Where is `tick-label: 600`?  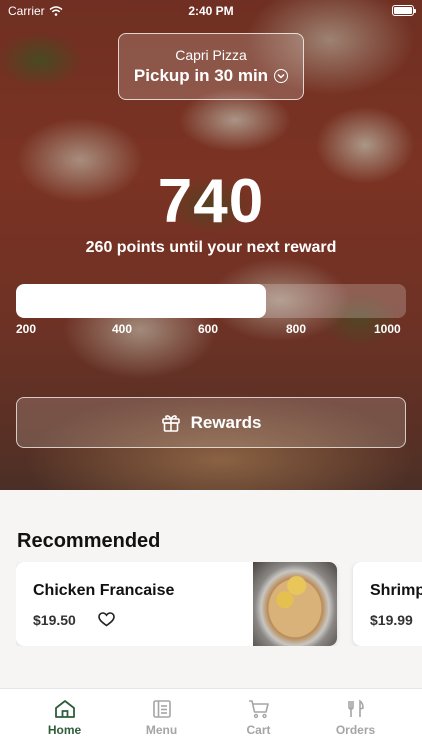
tick-label: 600 is located at coordinates (208, 329).